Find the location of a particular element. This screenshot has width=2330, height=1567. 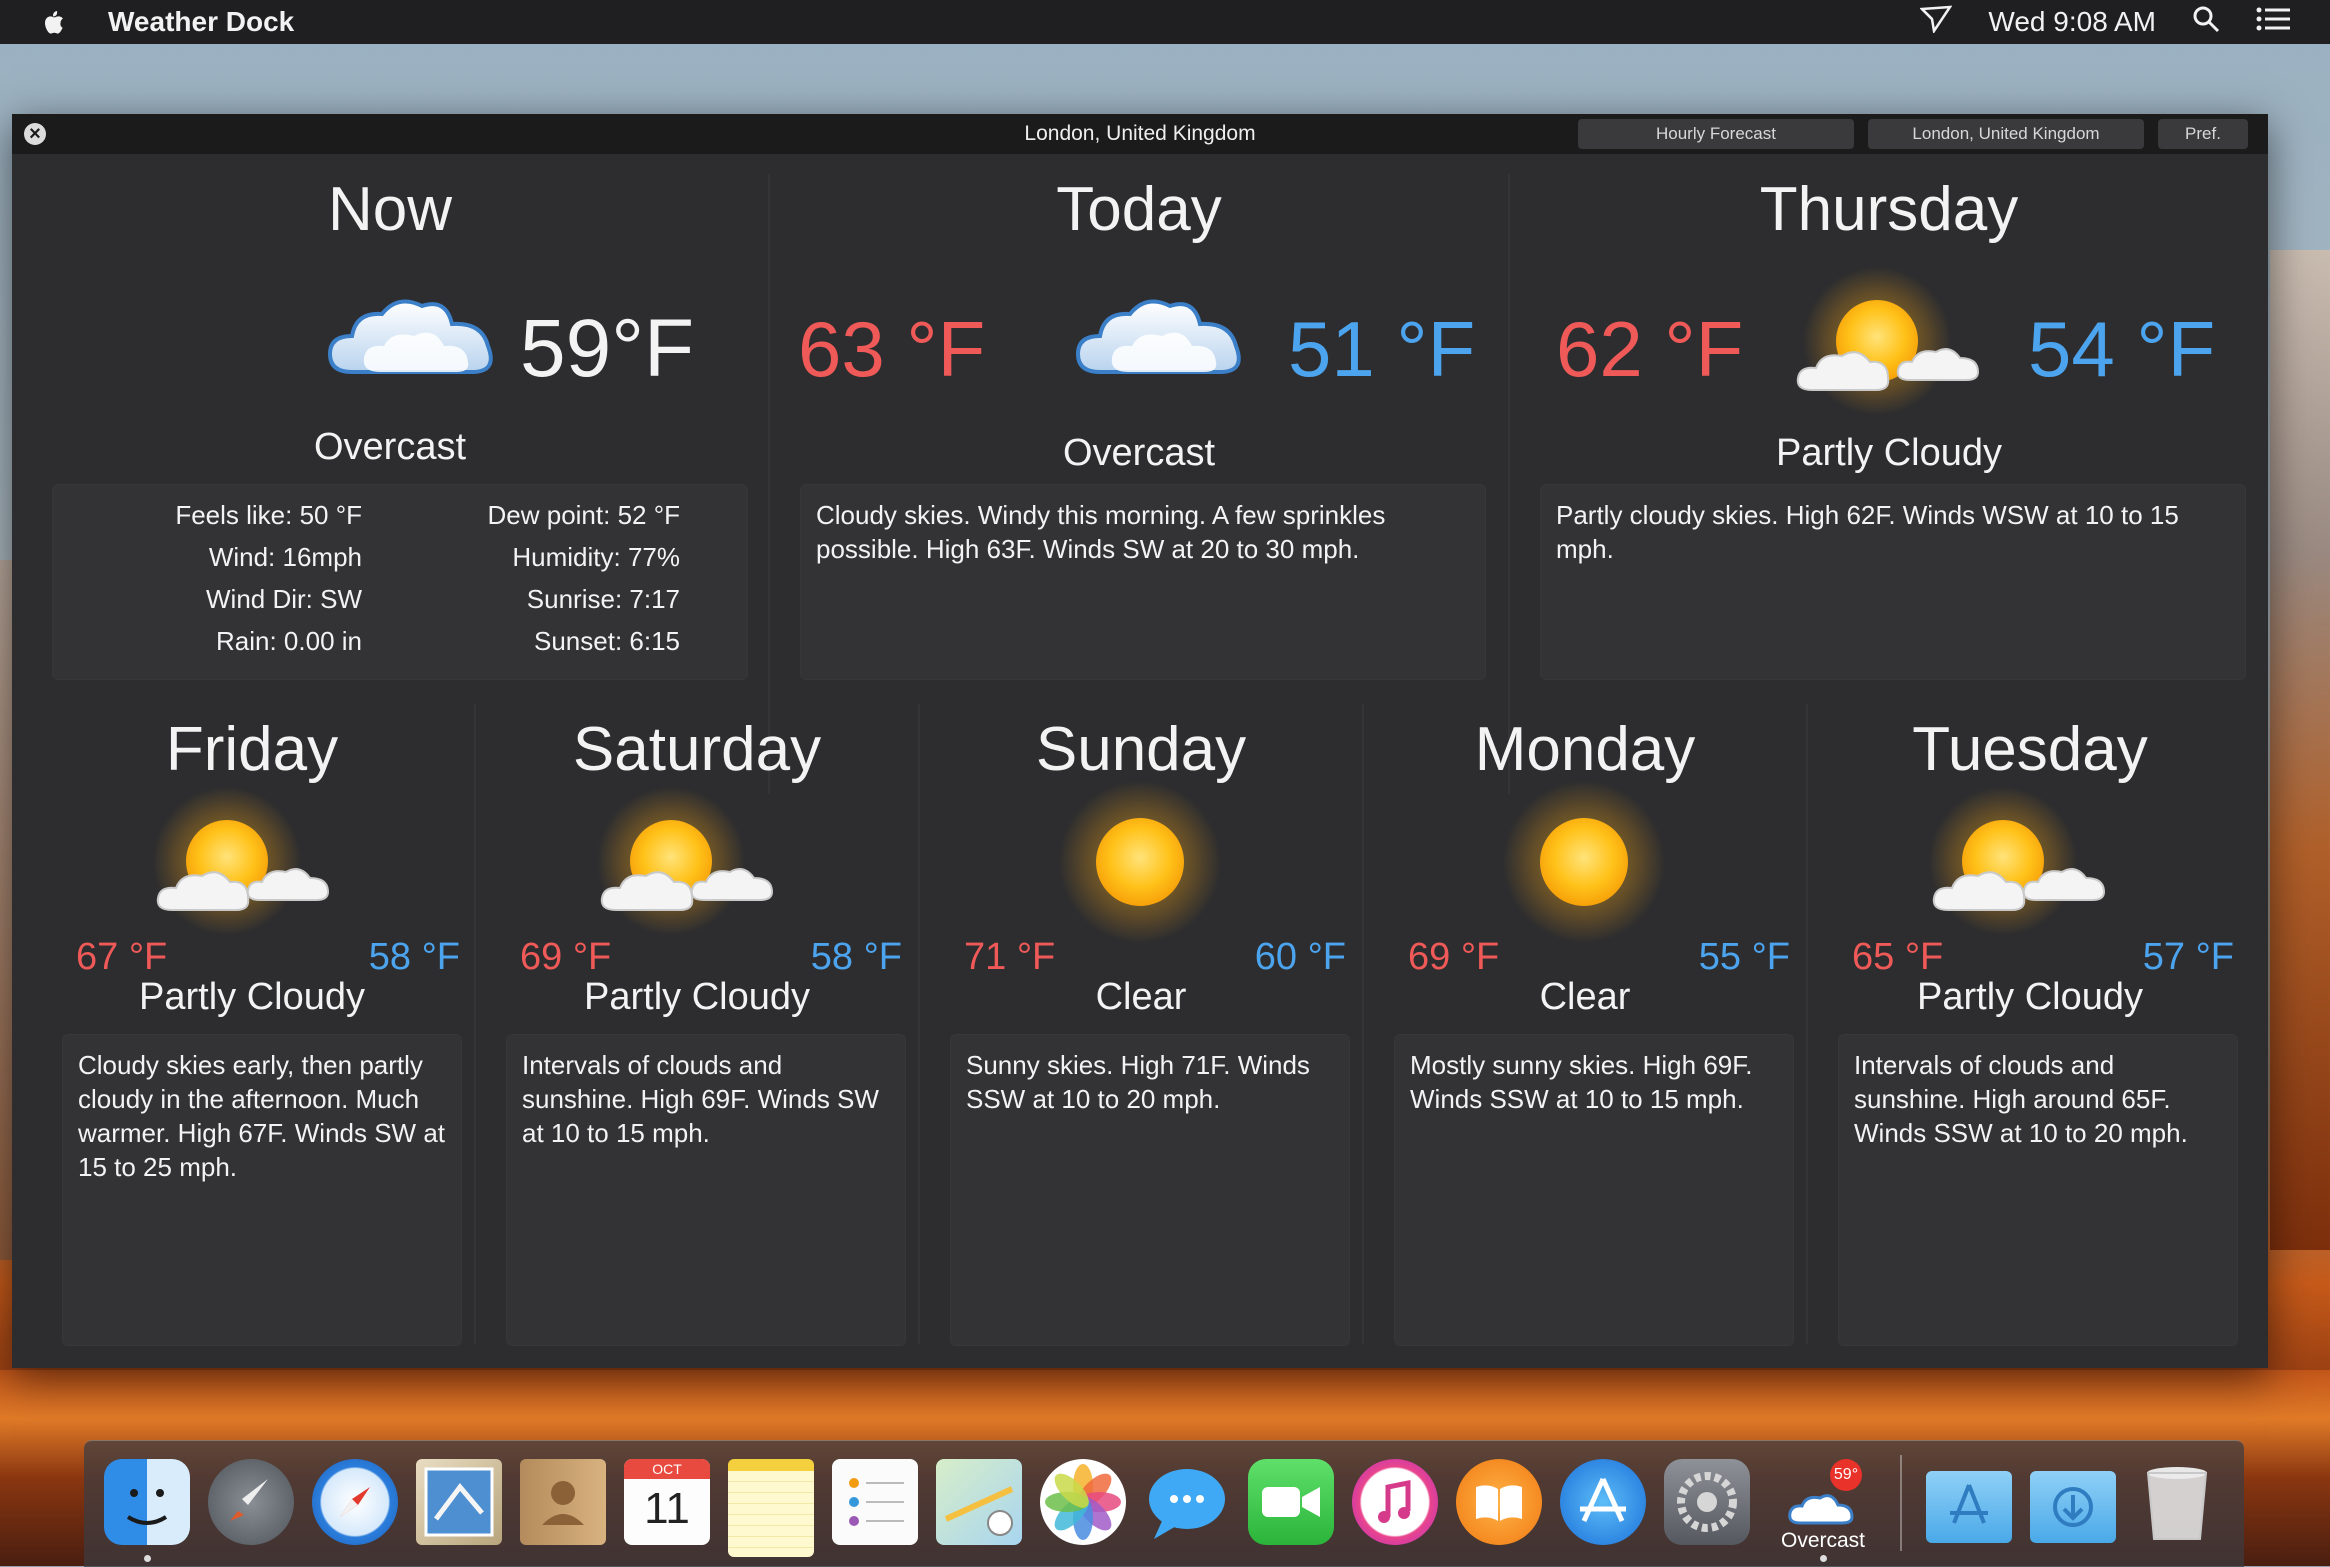

thursday-low: 54 °F is located at coordinates (2122, 349).